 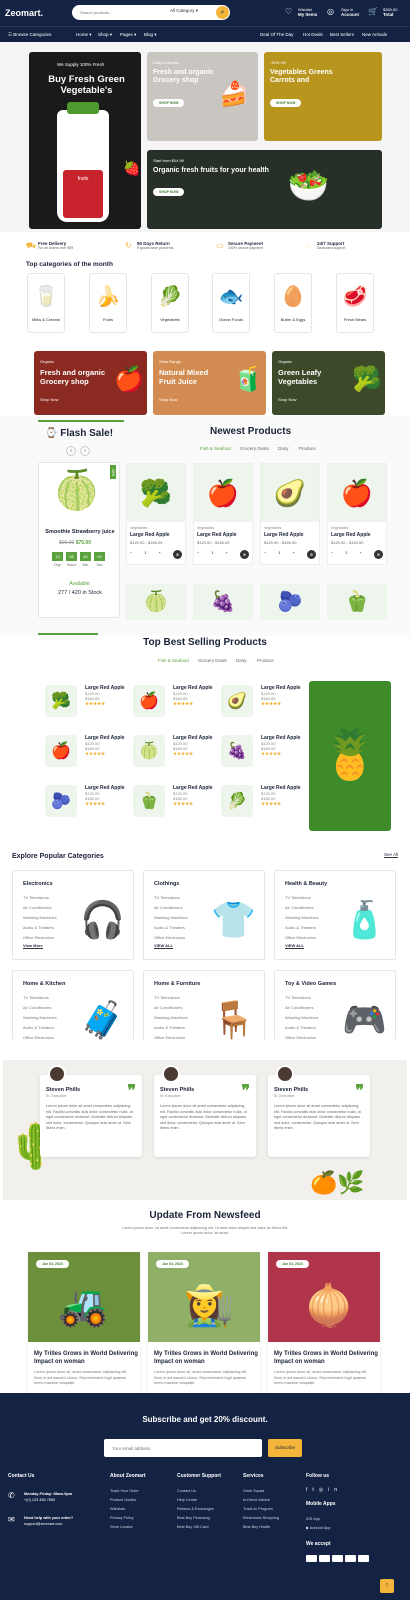 I want to click on nav-new-arrivals: New Arrivals, so click(x=374, y=34).